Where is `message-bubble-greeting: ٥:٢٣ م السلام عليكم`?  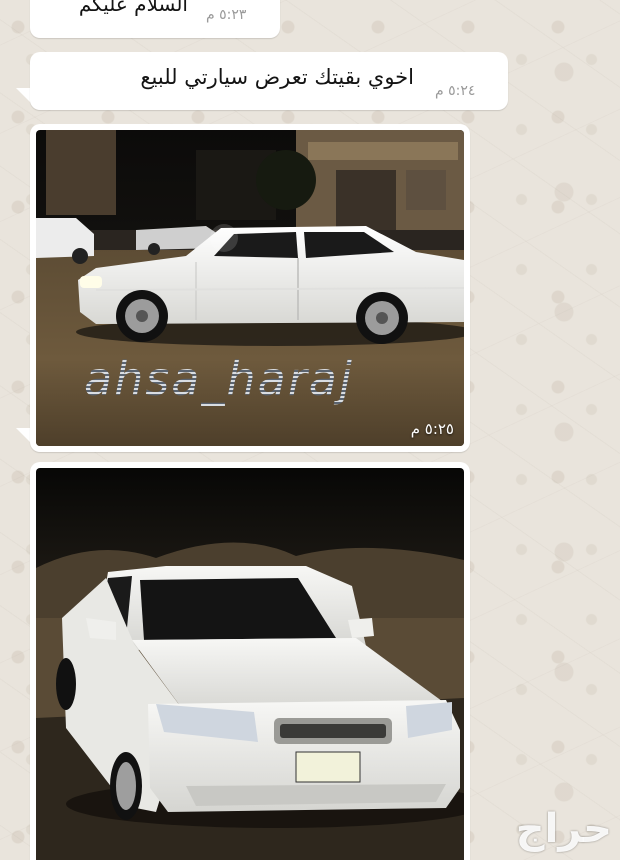 message-bubble-greeting: ٥:٢٣ م السلام عليكم is located at coordinates (155, 19).